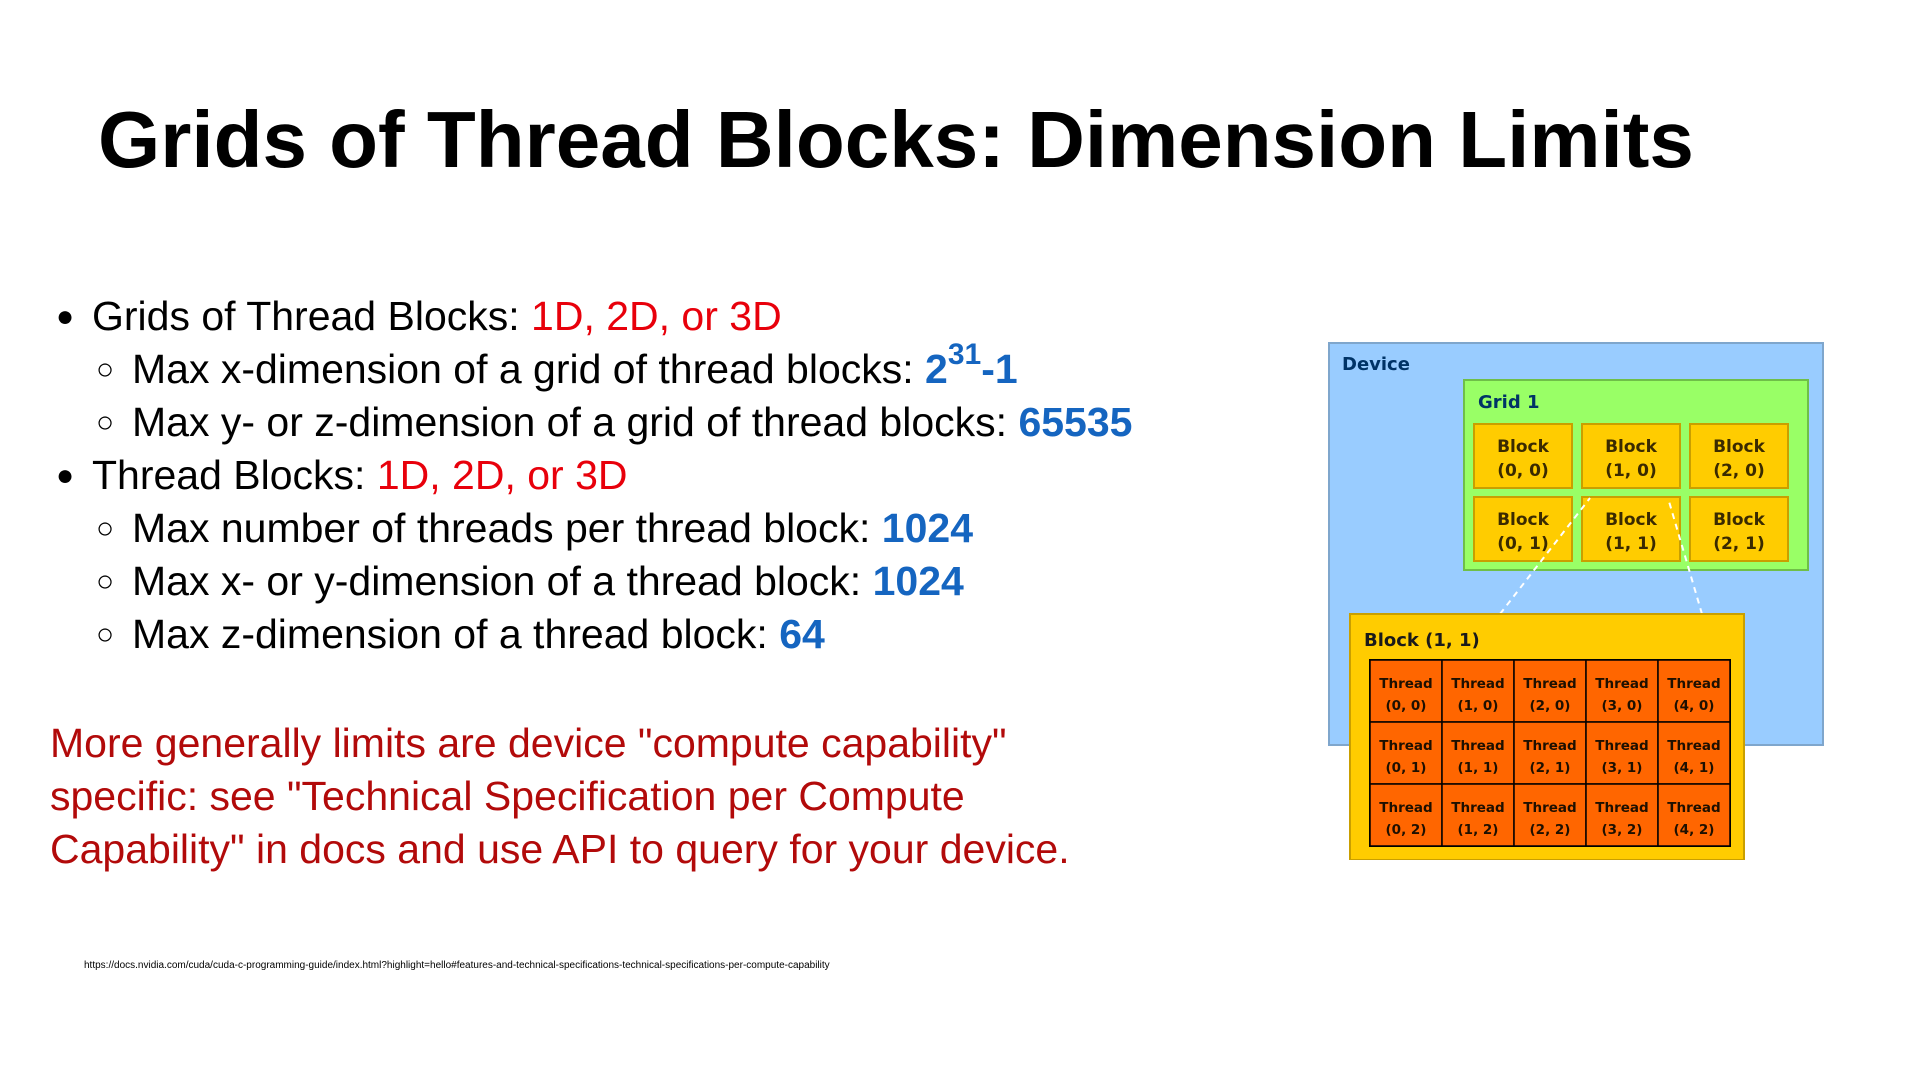 Image resolution: width=1920 pixels, height=1081 pixels. I want to click on sub-bullet-value: 65535, so click(1075, 422).